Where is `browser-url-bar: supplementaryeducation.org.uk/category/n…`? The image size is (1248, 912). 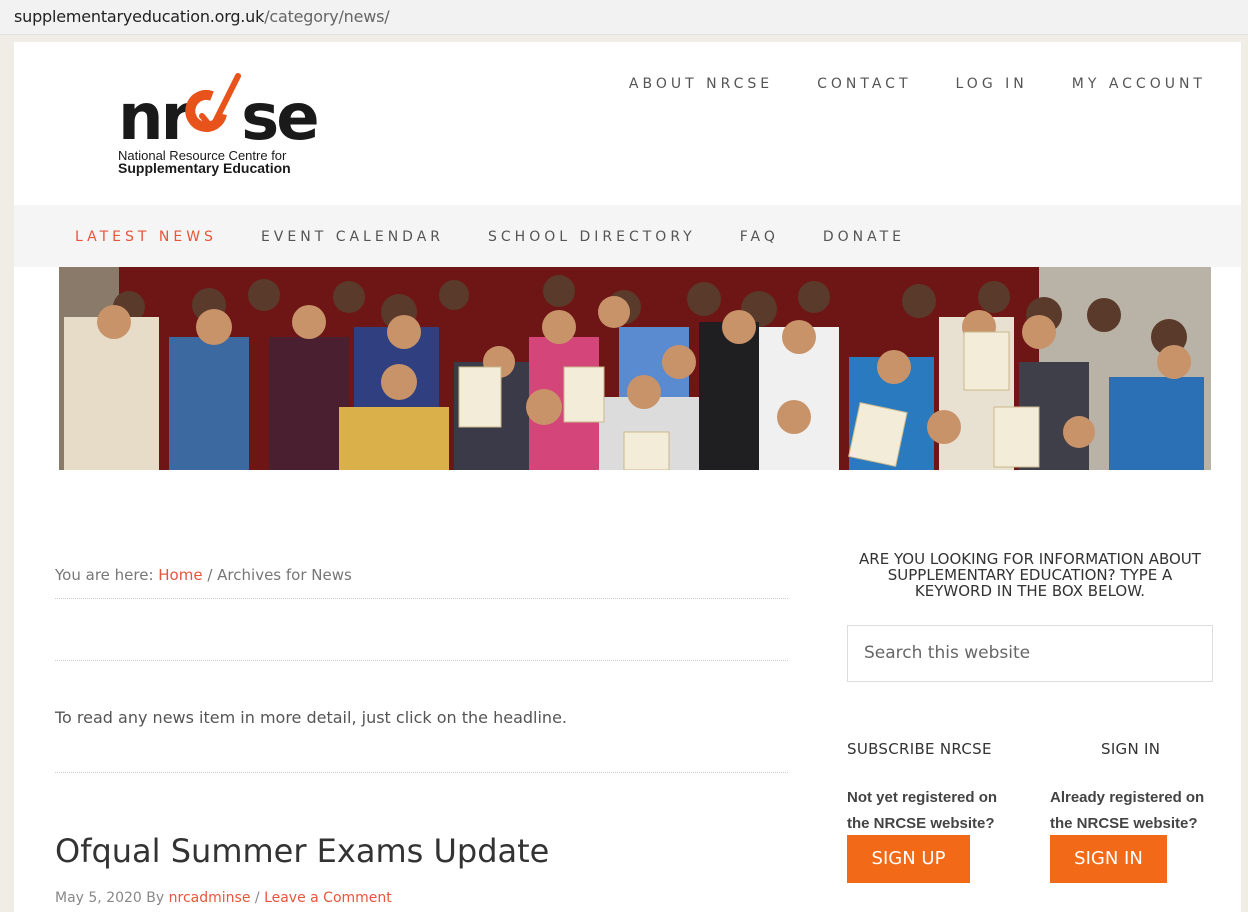 browser-url-bar: supplementaryeducation.org.uk/category/n… is located at coordinates (624, 17).